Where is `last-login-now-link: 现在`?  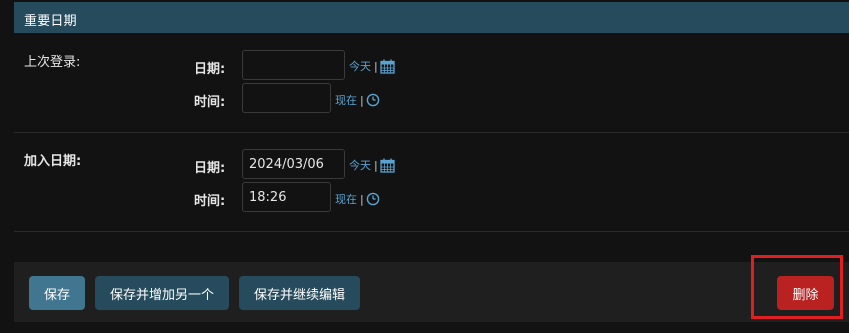 last-login-now-link: 现在 is located at coordinates (346, 100).